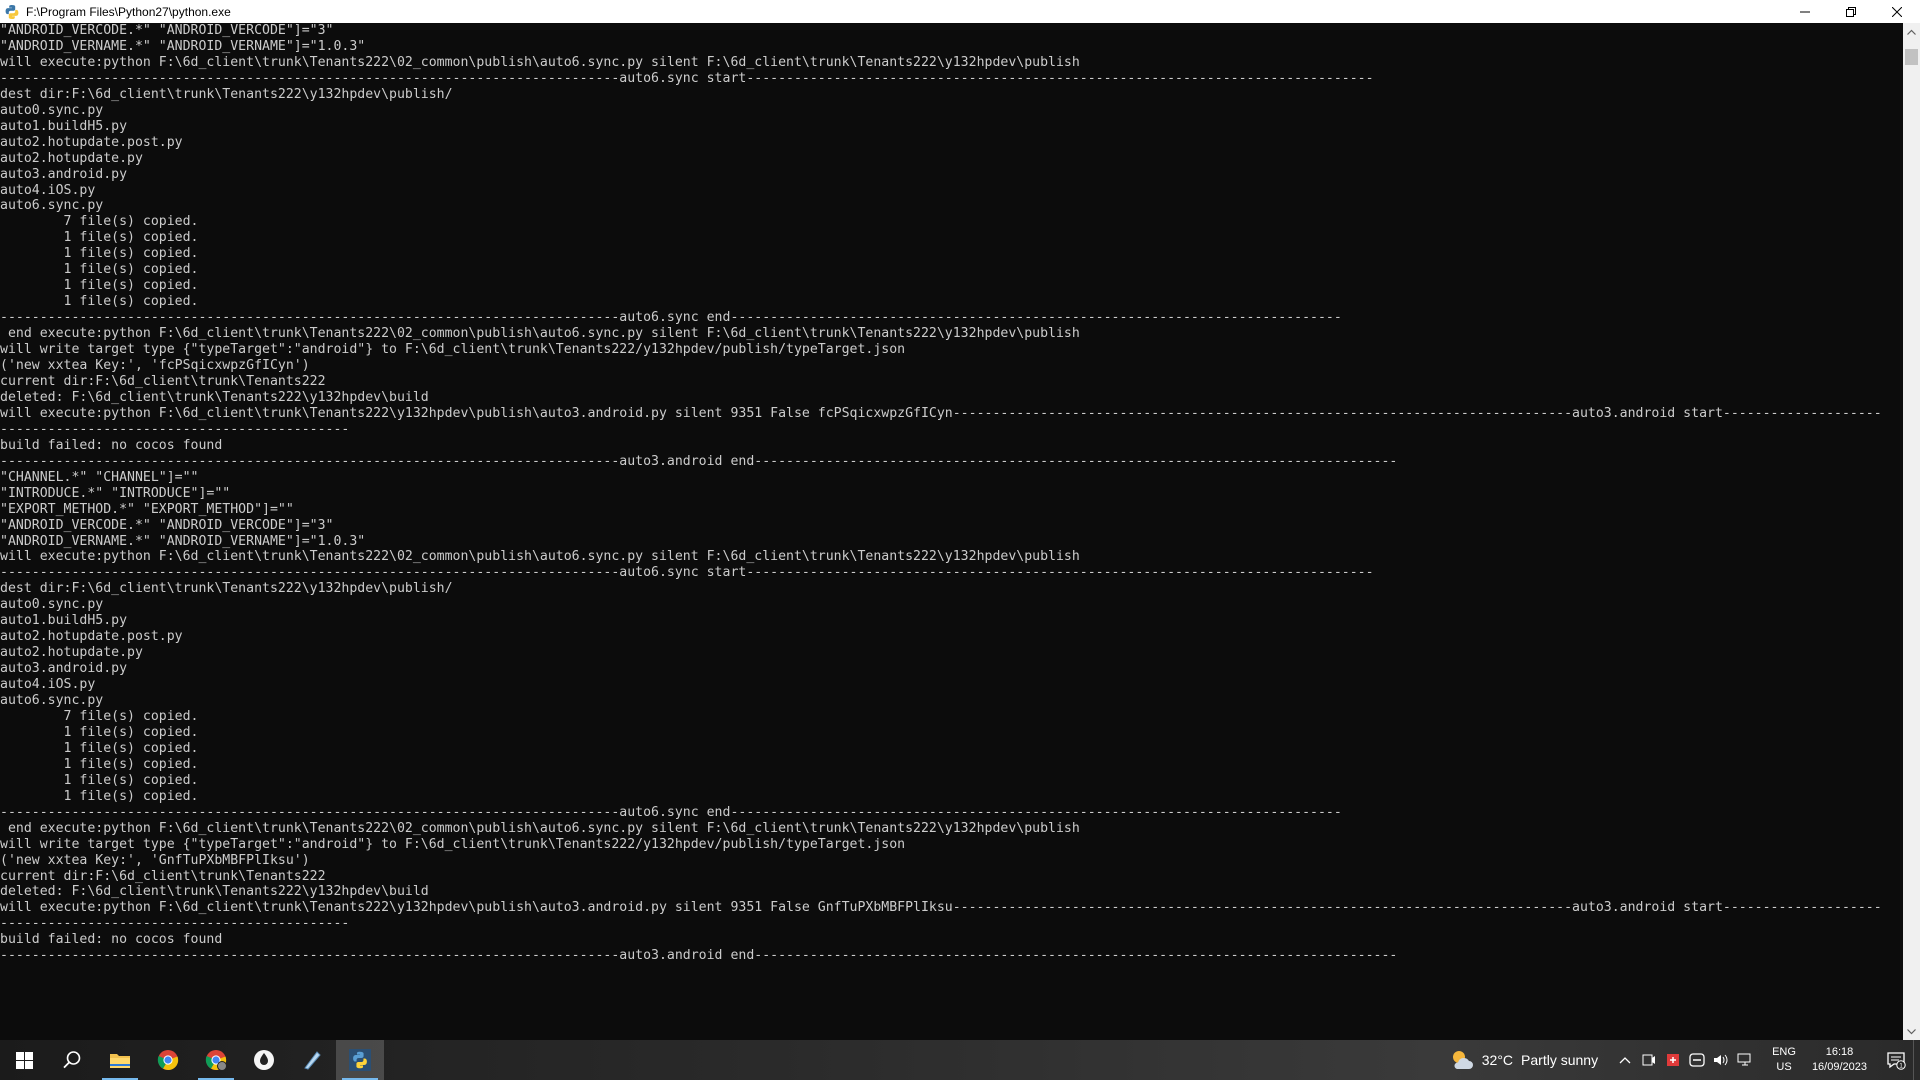  I want to click on console-line: auto1.buildH5.py, so click(64, 621).